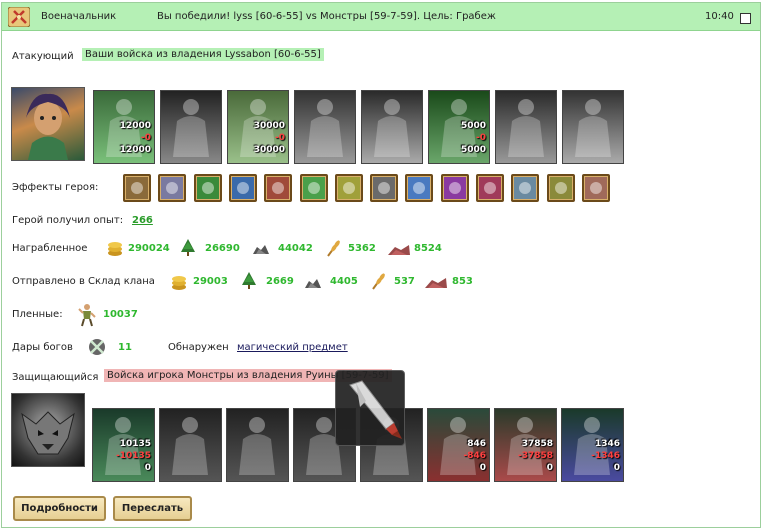 The width and height of the screenshot is (763, 531). I want to click on experience-value: 266, so click(142, 220).